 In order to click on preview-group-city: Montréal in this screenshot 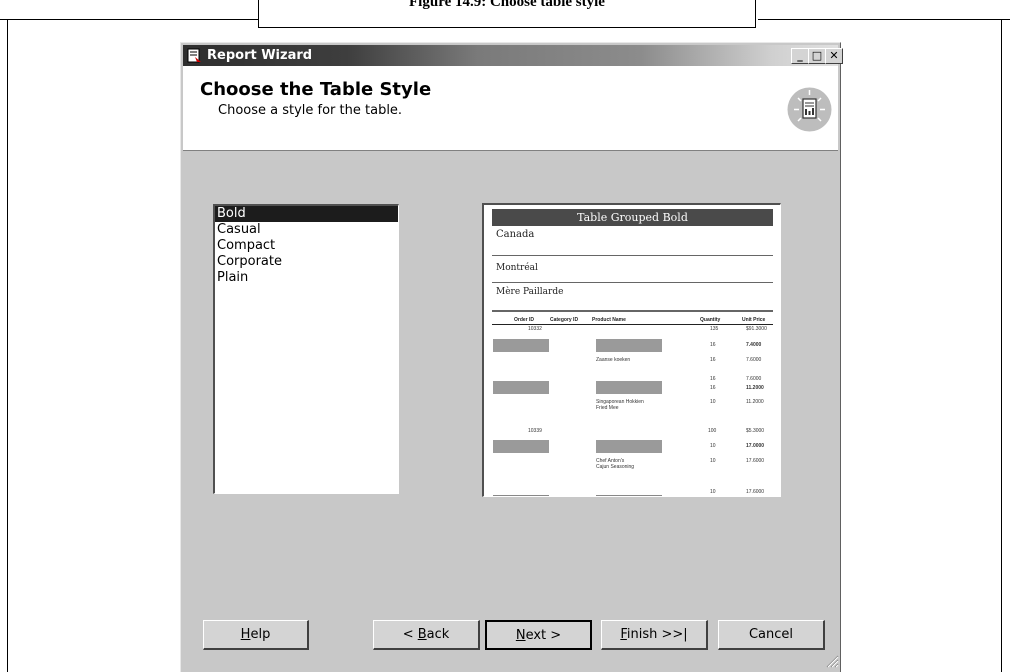, I will do `click(517, 268)`.